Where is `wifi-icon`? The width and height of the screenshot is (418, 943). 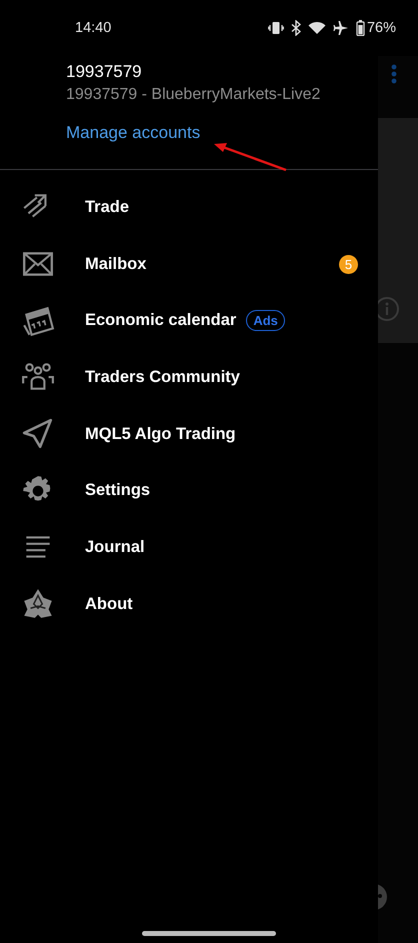
wifi-icon is located at coordinates (317, 28).